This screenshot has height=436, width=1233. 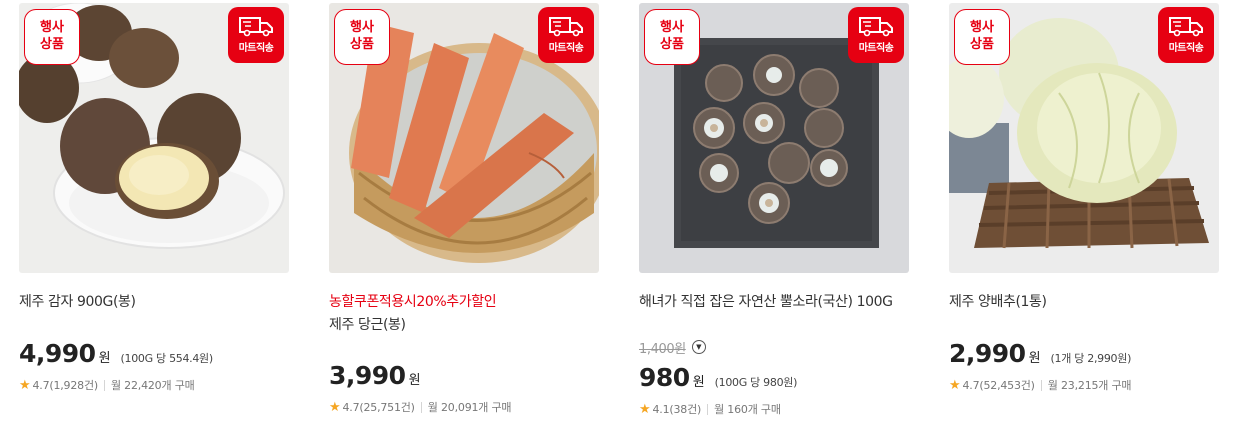 What do you see at coordinates (167, 358) in the screenshot?
I see `unit-price: (100G 당 554.4원)` at bounding box center [167, 358].